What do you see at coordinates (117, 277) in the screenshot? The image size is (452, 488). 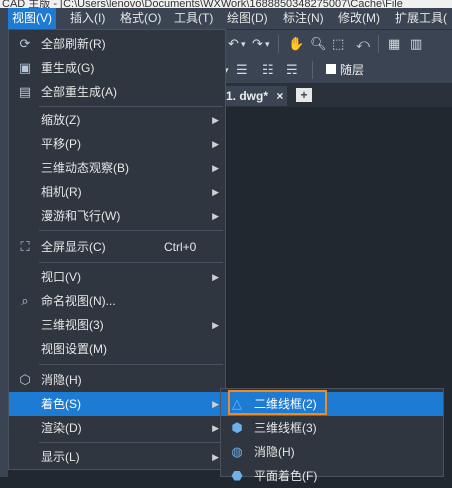 I see `menu-item-viewports: 视口(V) ▶` at bounding box center [117, 277].